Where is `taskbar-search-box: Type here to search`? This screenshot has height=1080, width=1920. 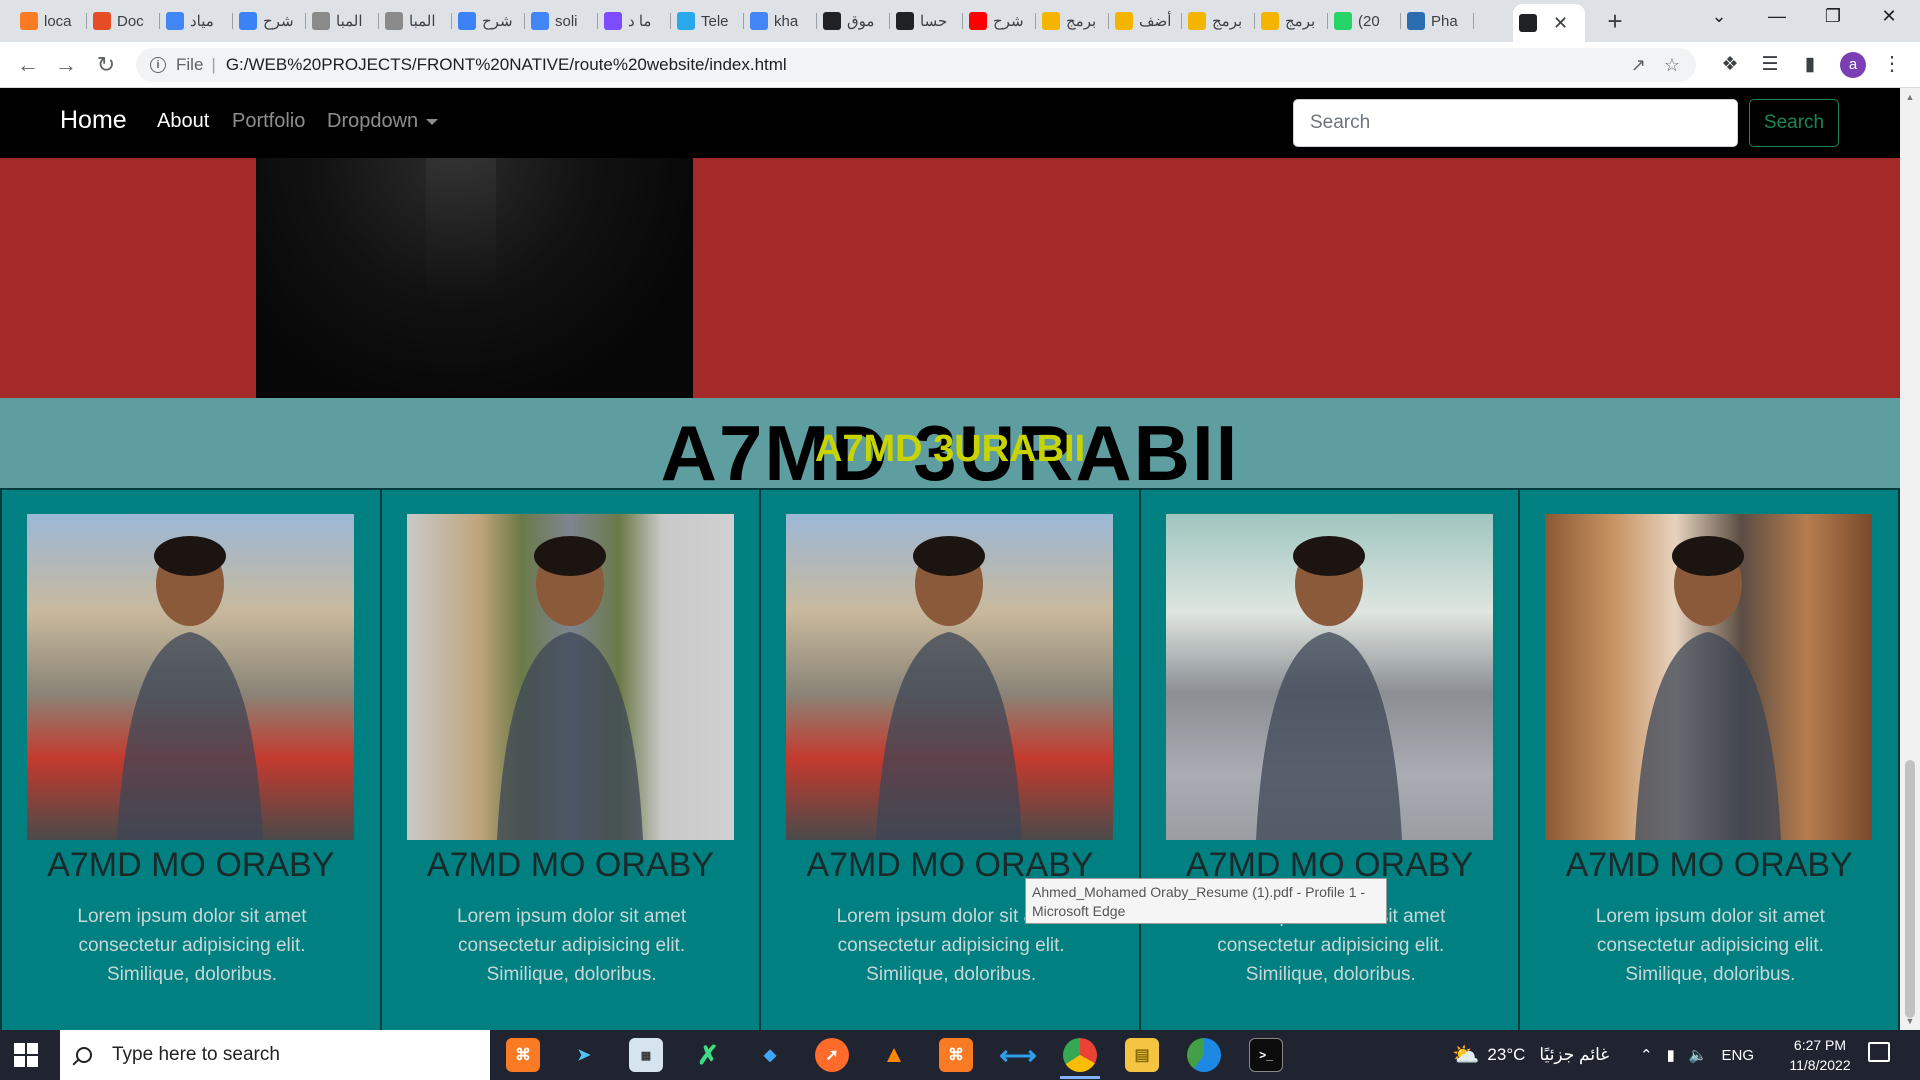
taskbar-search-box: Type here to search is located at coordinates (275, 1055).